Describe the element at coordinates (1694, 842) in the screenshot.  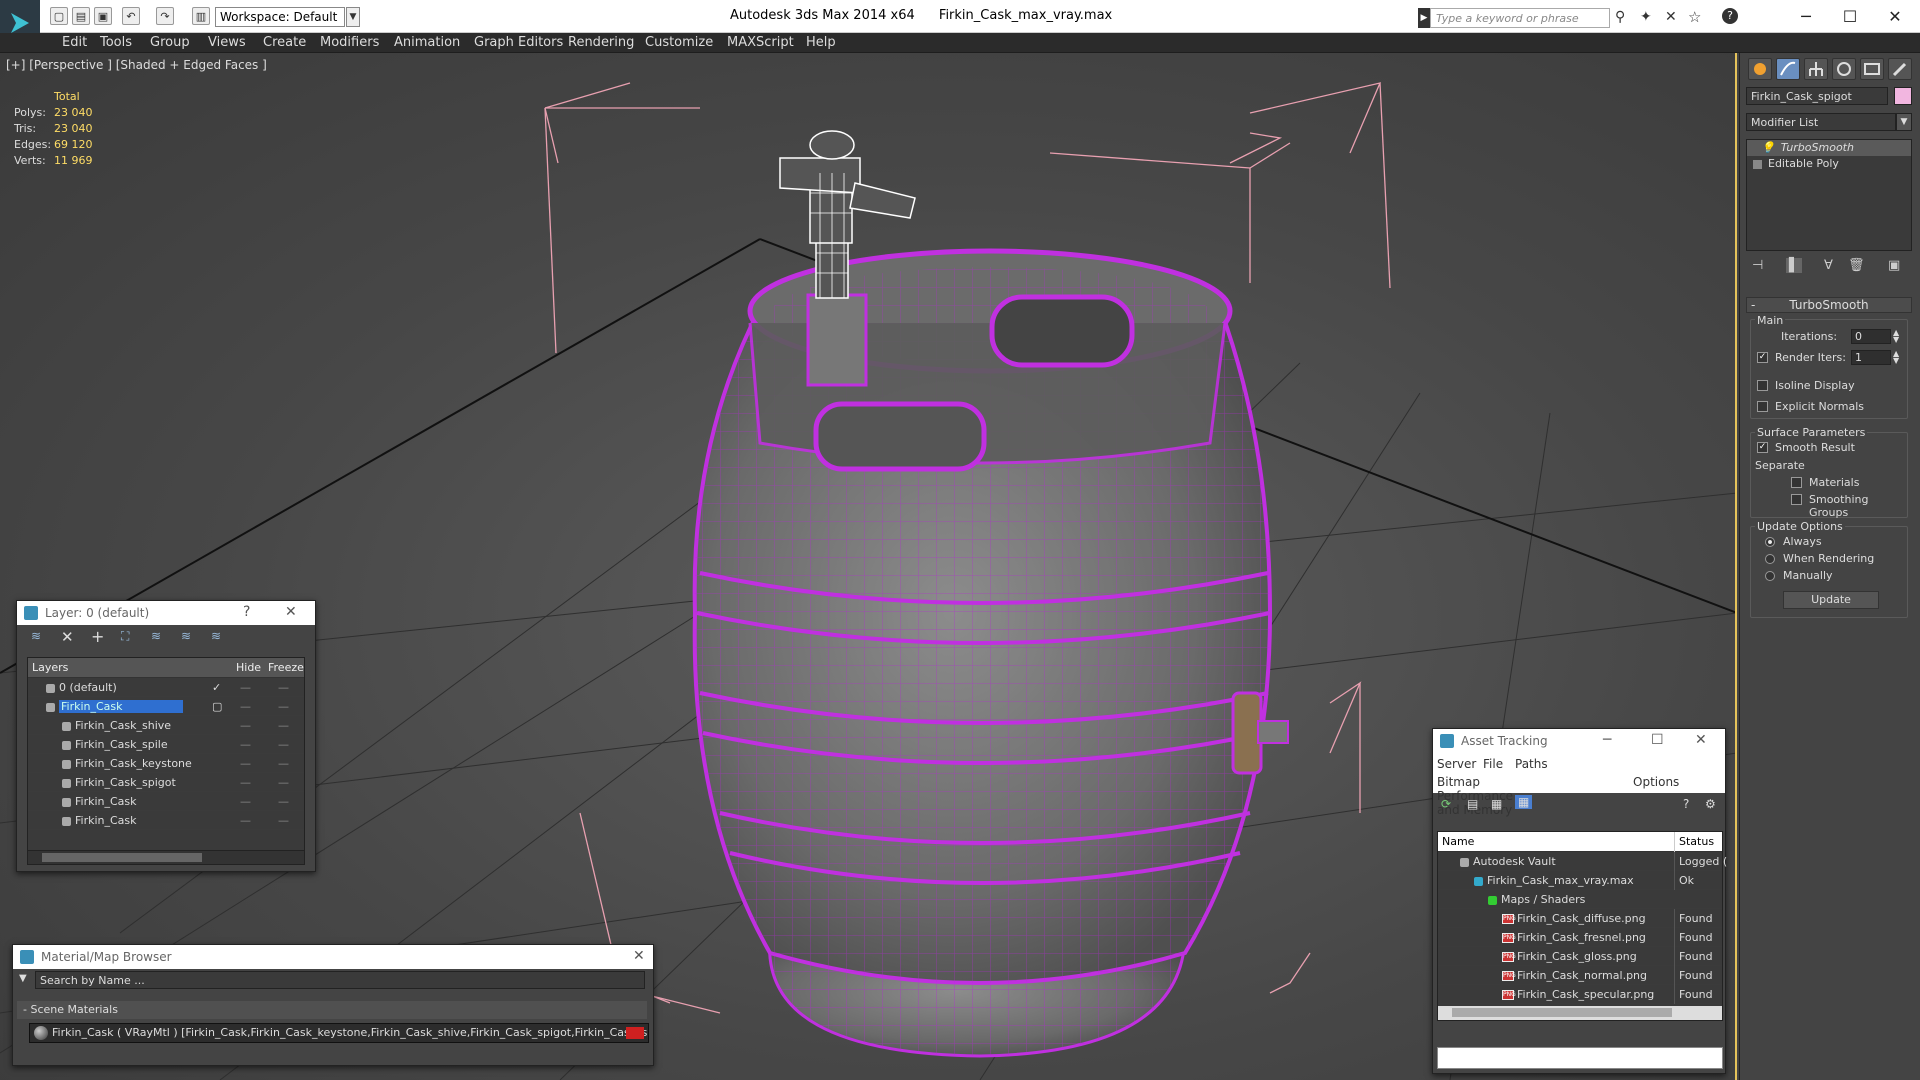
I see `status-column-header: Status` at that location.